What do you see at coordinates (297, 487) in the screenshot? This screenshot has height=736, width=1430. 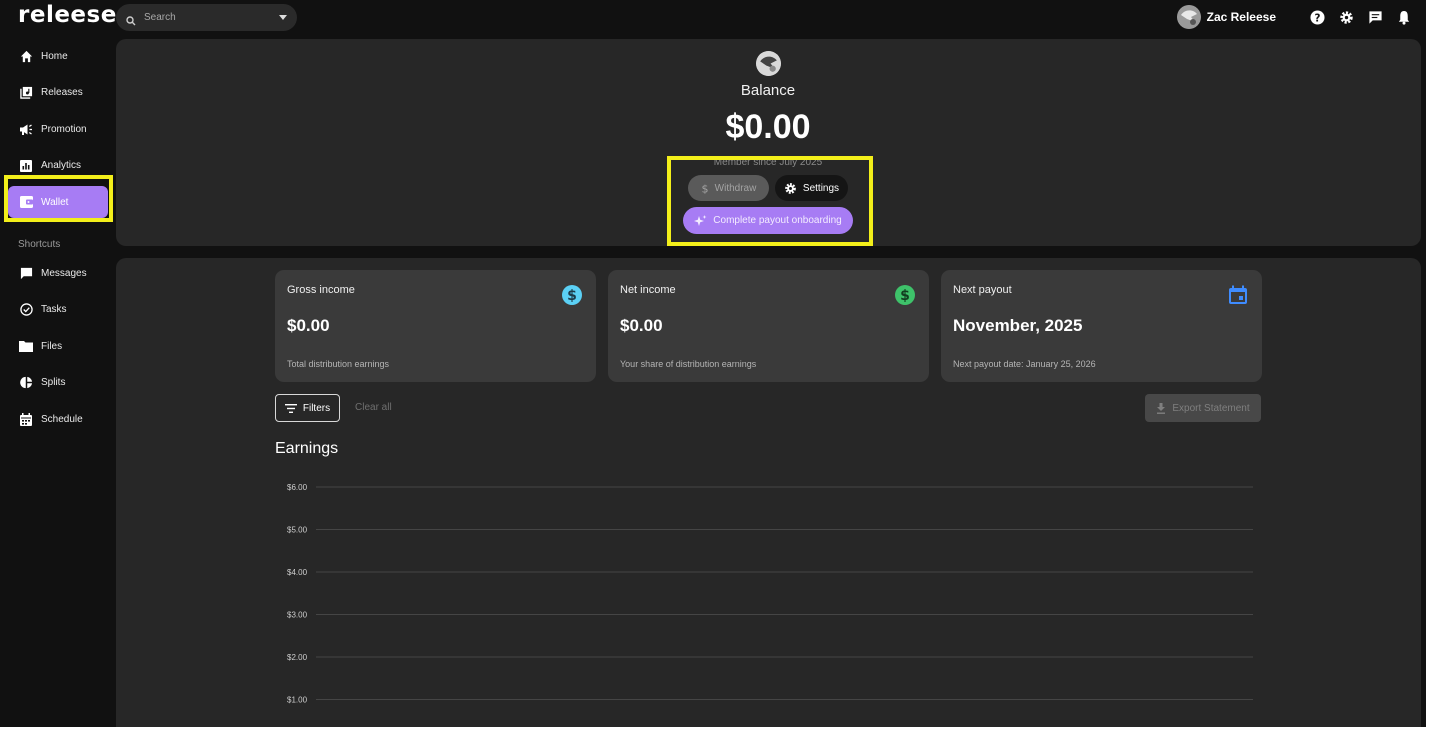 I see `y-tick-label: $6.00` at bounding box center [297, 487].